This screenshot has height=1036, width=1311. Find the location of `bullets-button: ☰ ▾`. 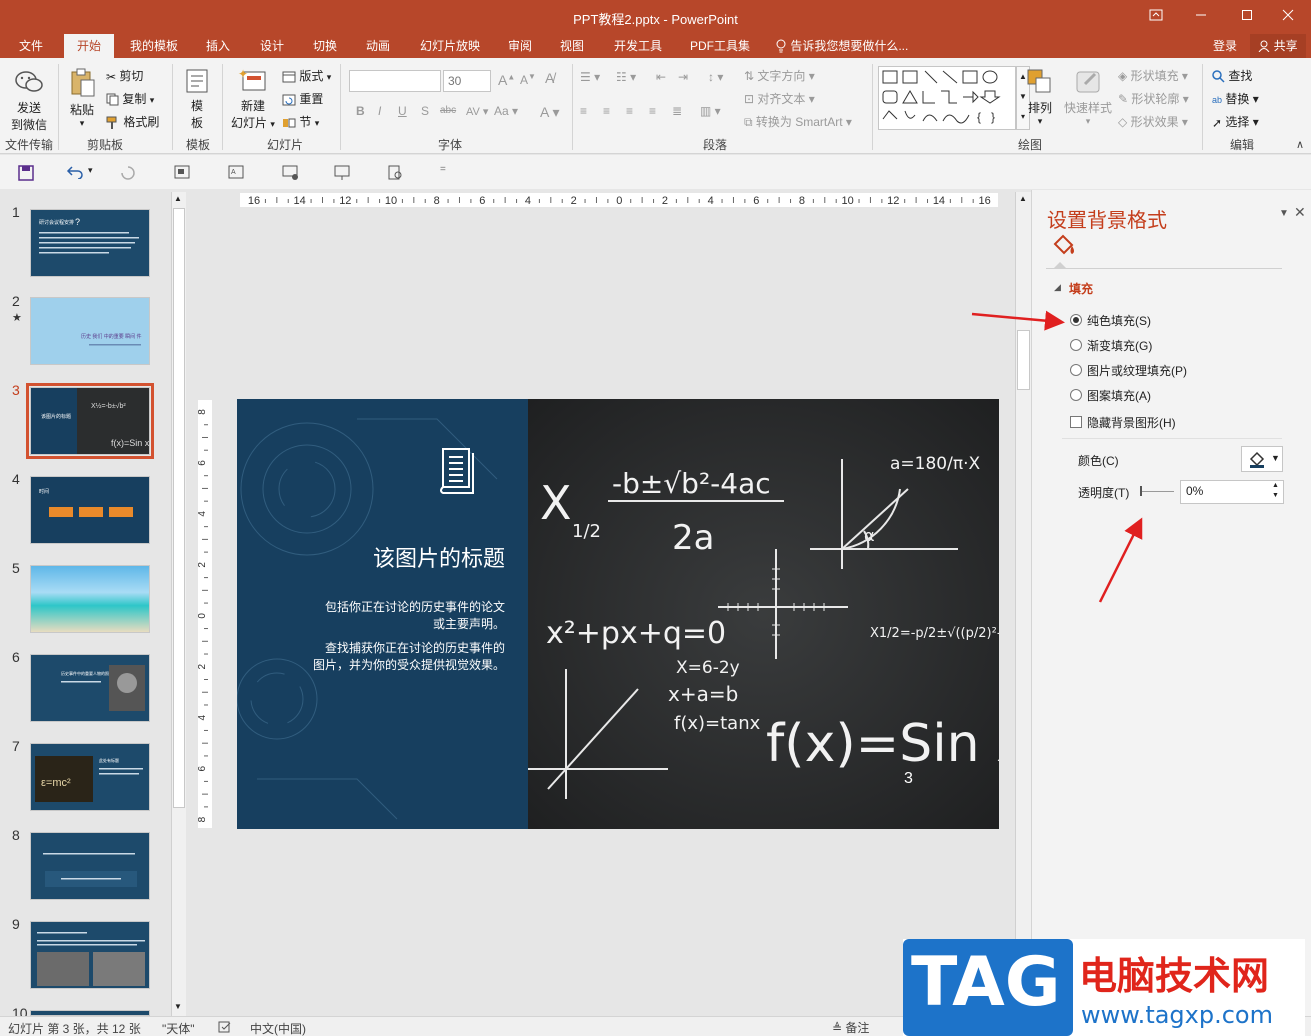

bullets-button: ☰ ▾ is located at coordinates (590, 77).